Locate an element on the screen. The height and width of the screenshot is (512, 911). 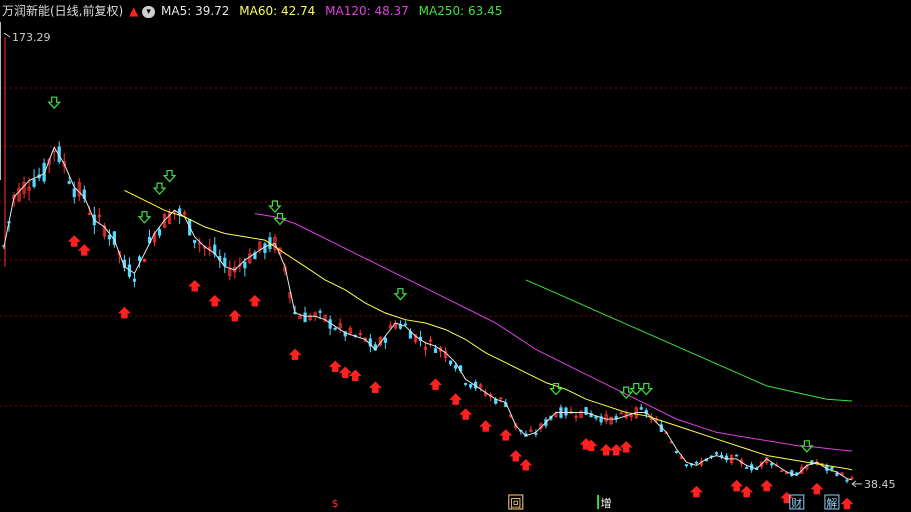
svg-text: 增 is located at coordinates (606, 503).